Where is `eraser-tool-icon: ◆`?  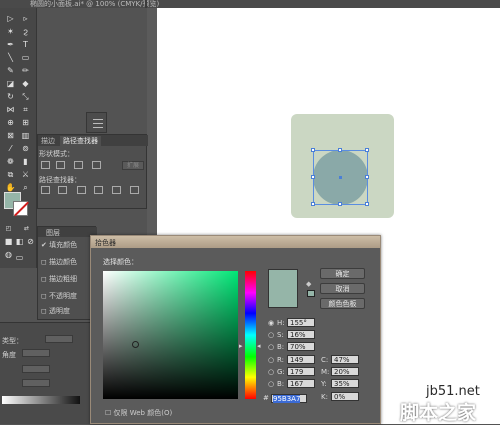
eraser-tool-icon: ◆ is located at coordinates (25, 83).